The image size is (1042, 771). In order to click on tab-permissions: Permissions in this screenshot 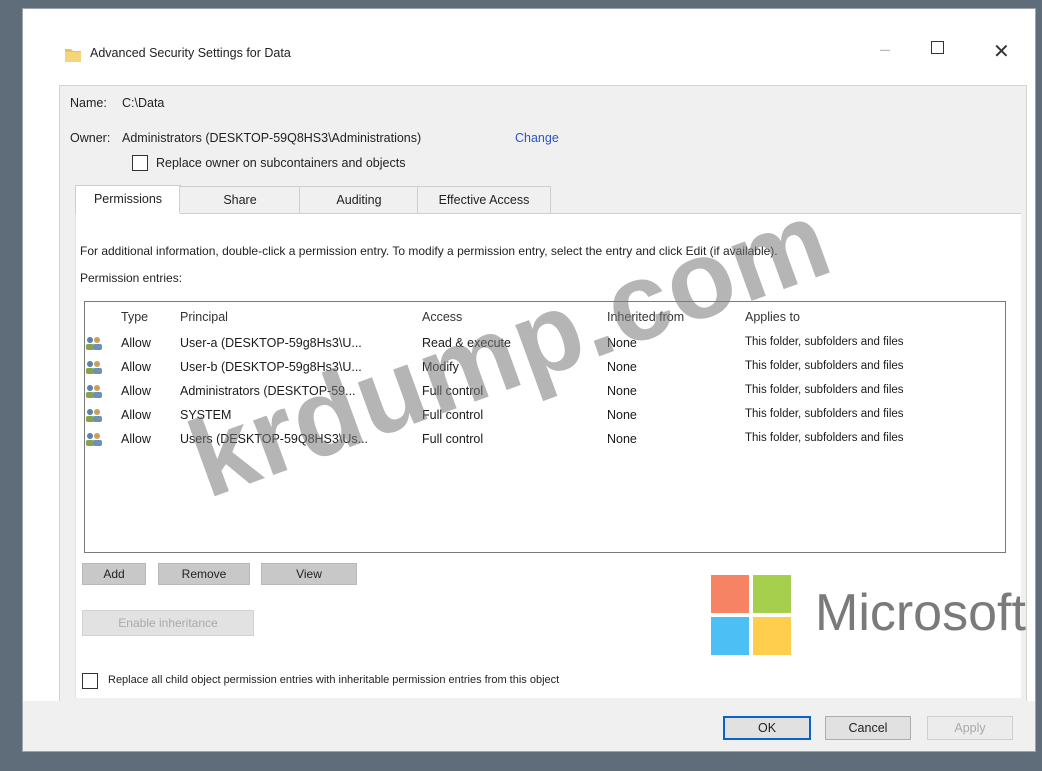, I will do `click(128, 199)`.